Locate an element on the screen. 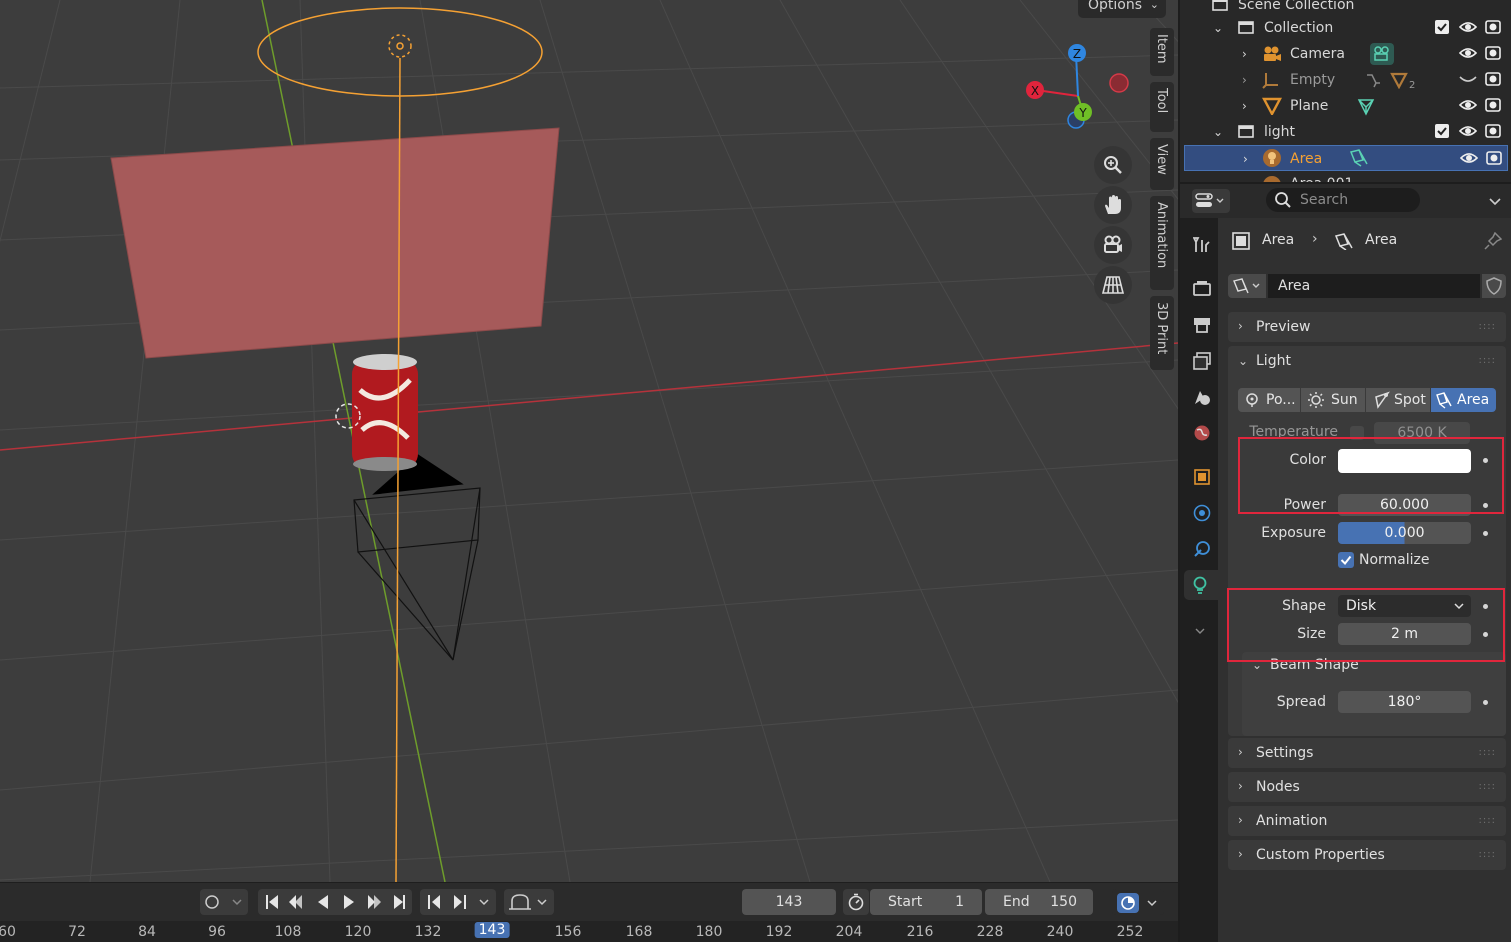 The image size is (1511, 942). tab-view-layer is located at coordinates (1201, 361).